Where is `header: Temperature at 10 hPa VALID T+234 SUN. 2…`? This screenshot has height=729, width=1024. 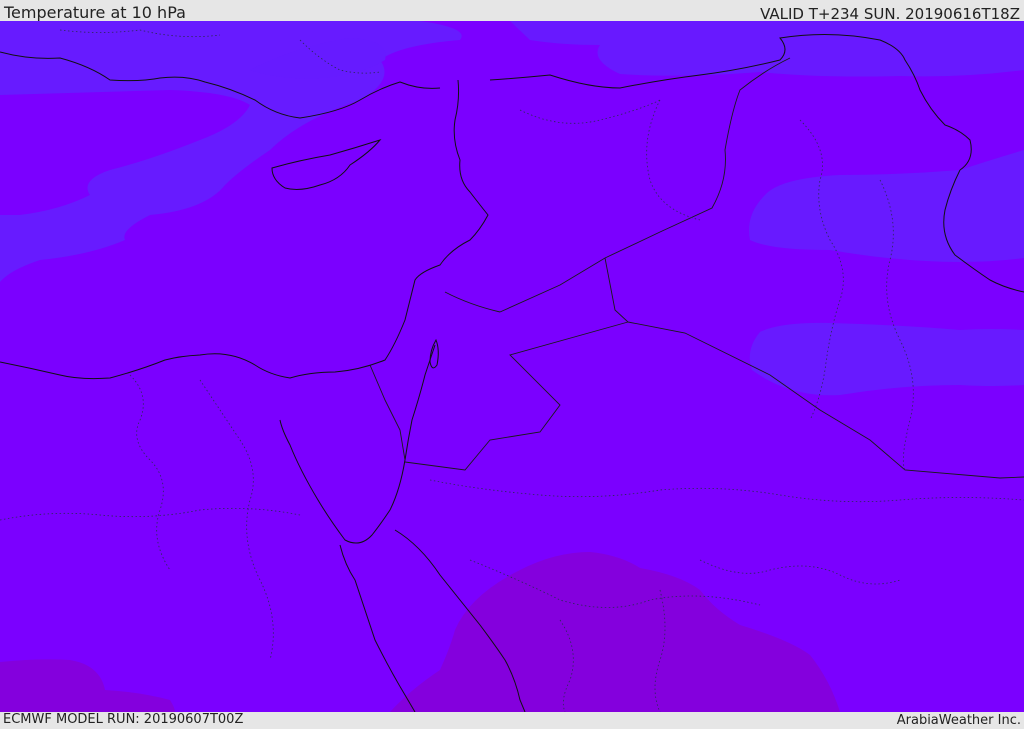
header: Temperature at 10 hPa VALID T+234 SUN. 2… is located at coordinates (512, 11).